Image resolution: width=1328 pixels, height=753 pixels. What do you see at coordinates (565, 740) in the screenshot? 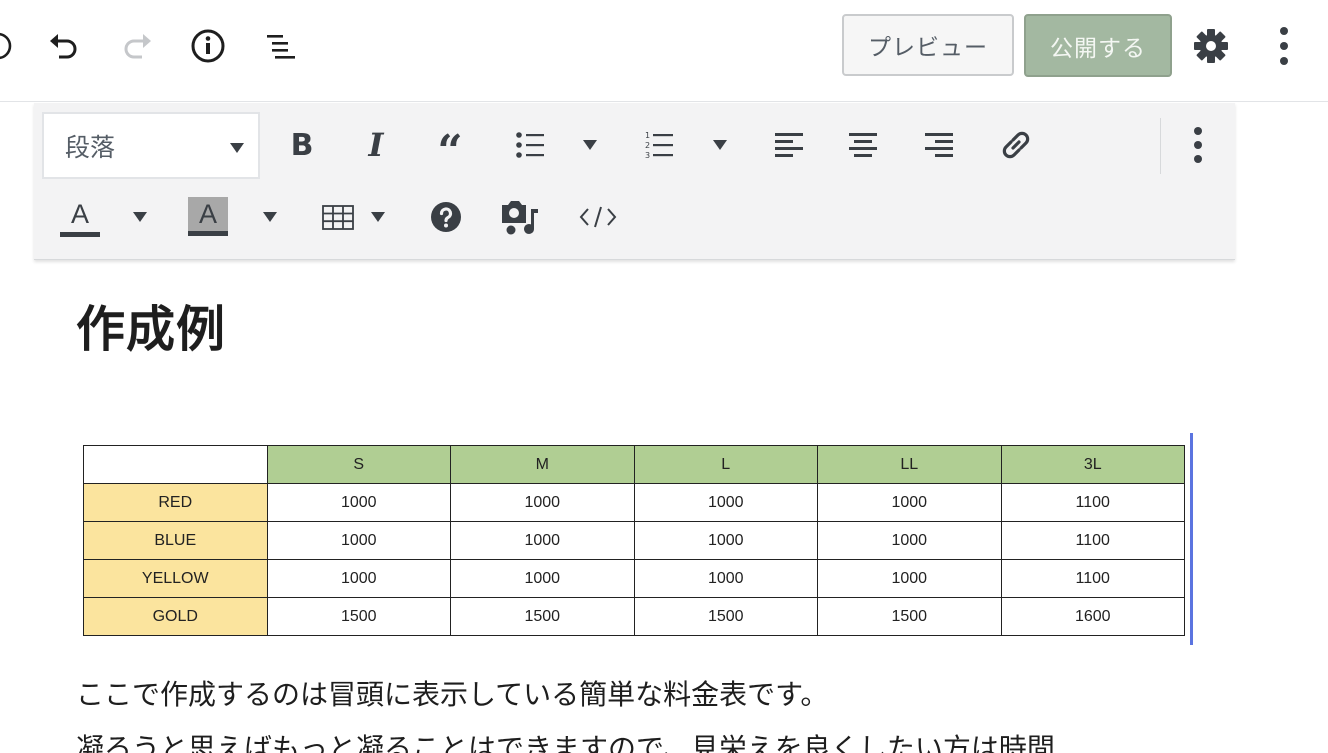
I see `paragraph: 凝ろうと思えばもっと凝ることはできますので、見栄えを良くしたい方は時間` at bounding box center [565, 740].